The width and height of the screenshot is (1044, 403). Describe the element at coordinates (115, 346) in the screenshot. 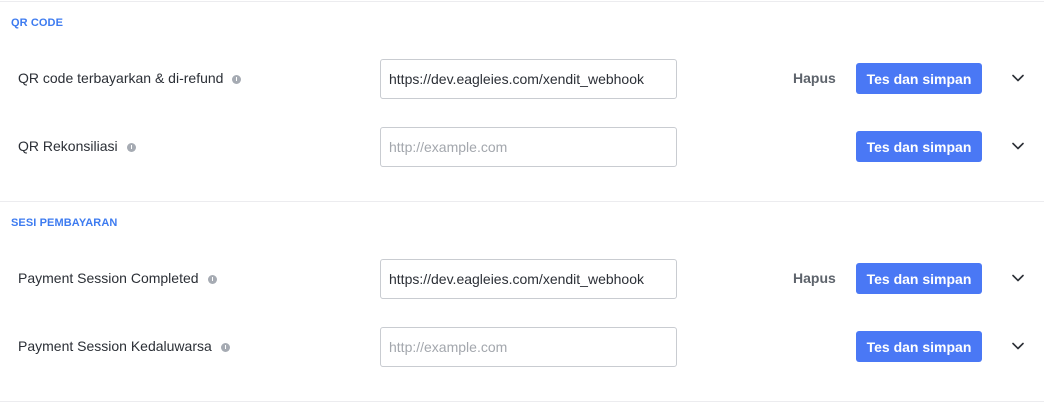

I see `row-label-text: Payment Session Kedaluwarsa` at that location.